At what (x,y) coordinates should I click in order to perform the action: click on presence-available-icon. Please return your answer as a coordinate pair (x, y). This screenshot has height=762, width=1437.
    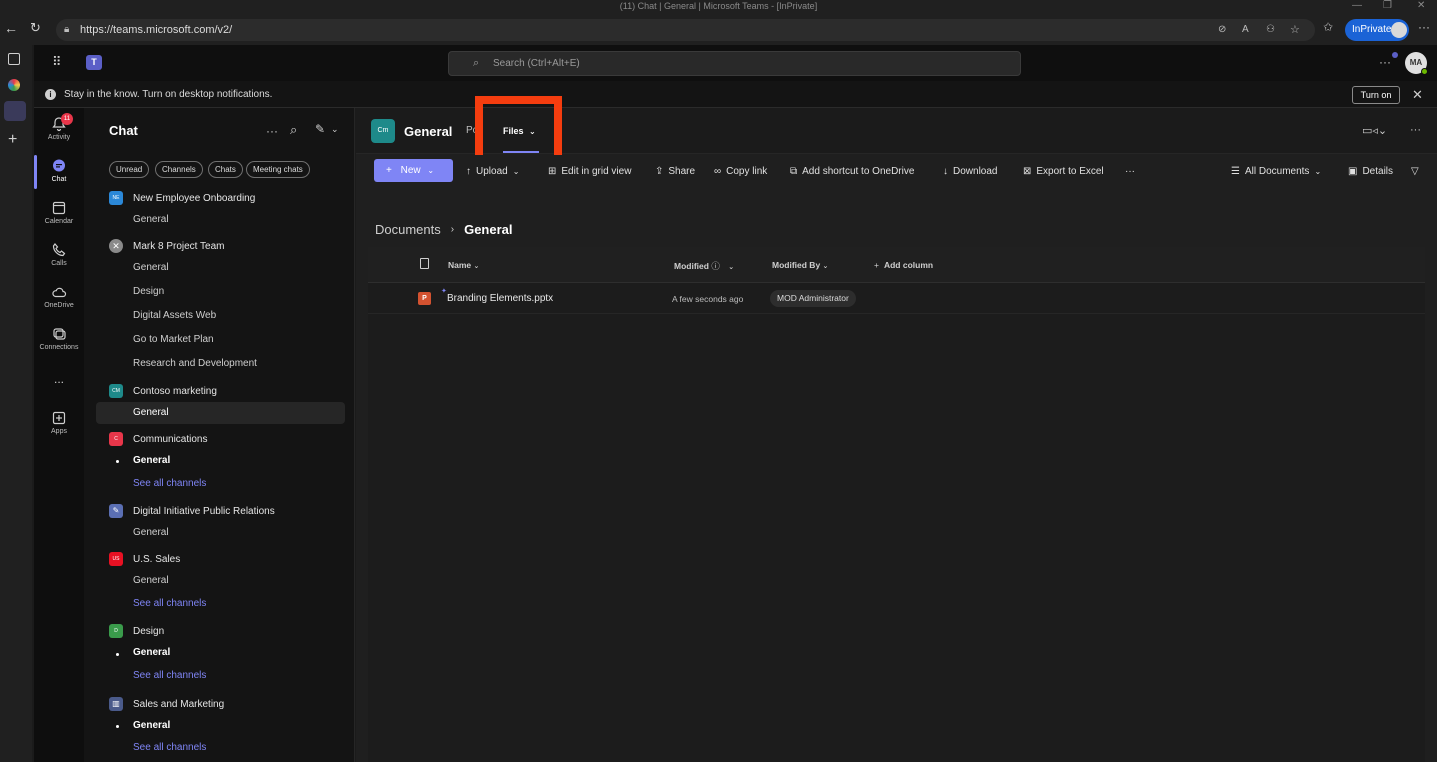
    Looking at the image, I should click on (1424, 71).